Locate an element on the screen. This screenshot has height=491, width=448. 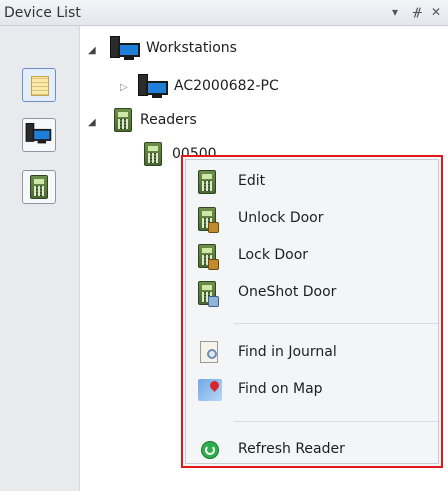
panel-close-icon: ✕ is located at coordinates (436, 12).